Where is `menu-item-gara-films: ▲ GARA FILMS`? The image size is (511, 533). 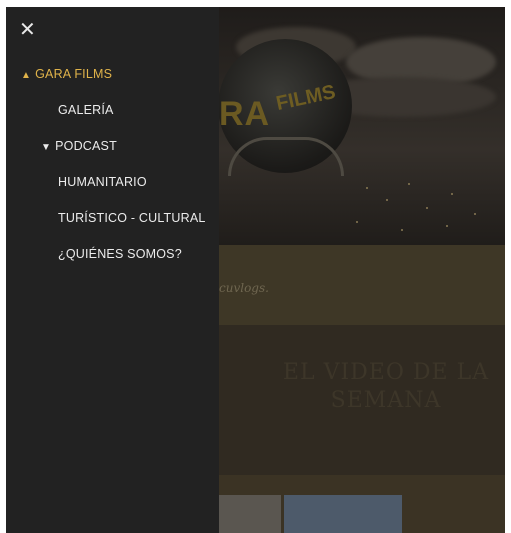 menu-item-gara-films: ▲ GARA FILMS is located at coordinates (66, 74).